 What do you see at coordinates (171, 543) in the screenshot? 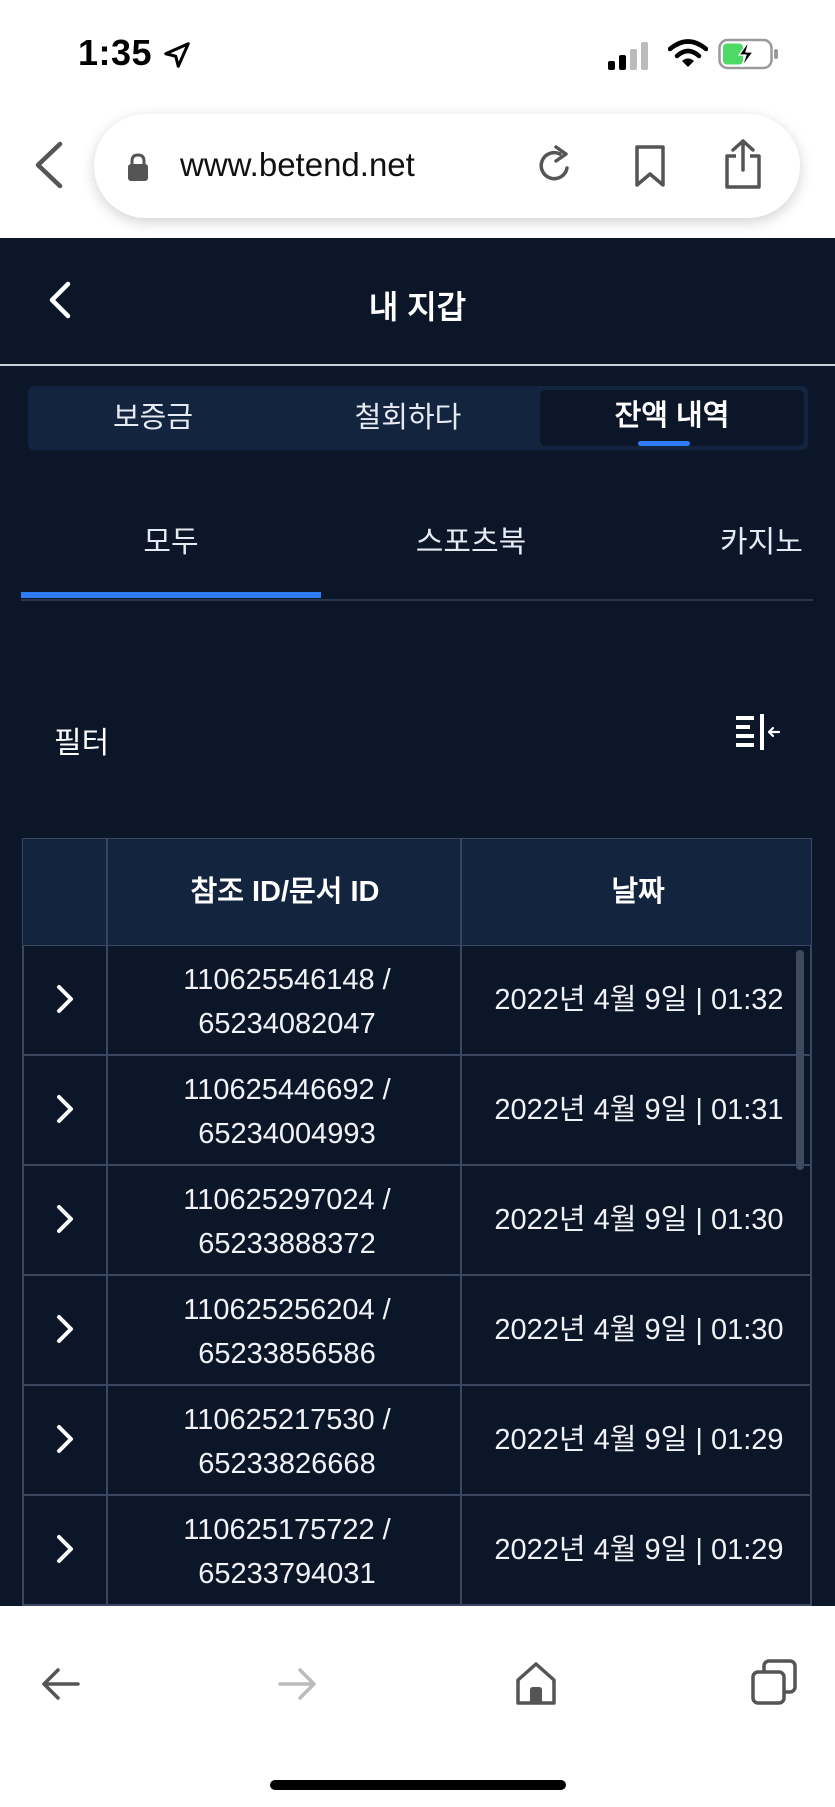
I see `subtab-all: 모두` at bounding box center [171, 543].